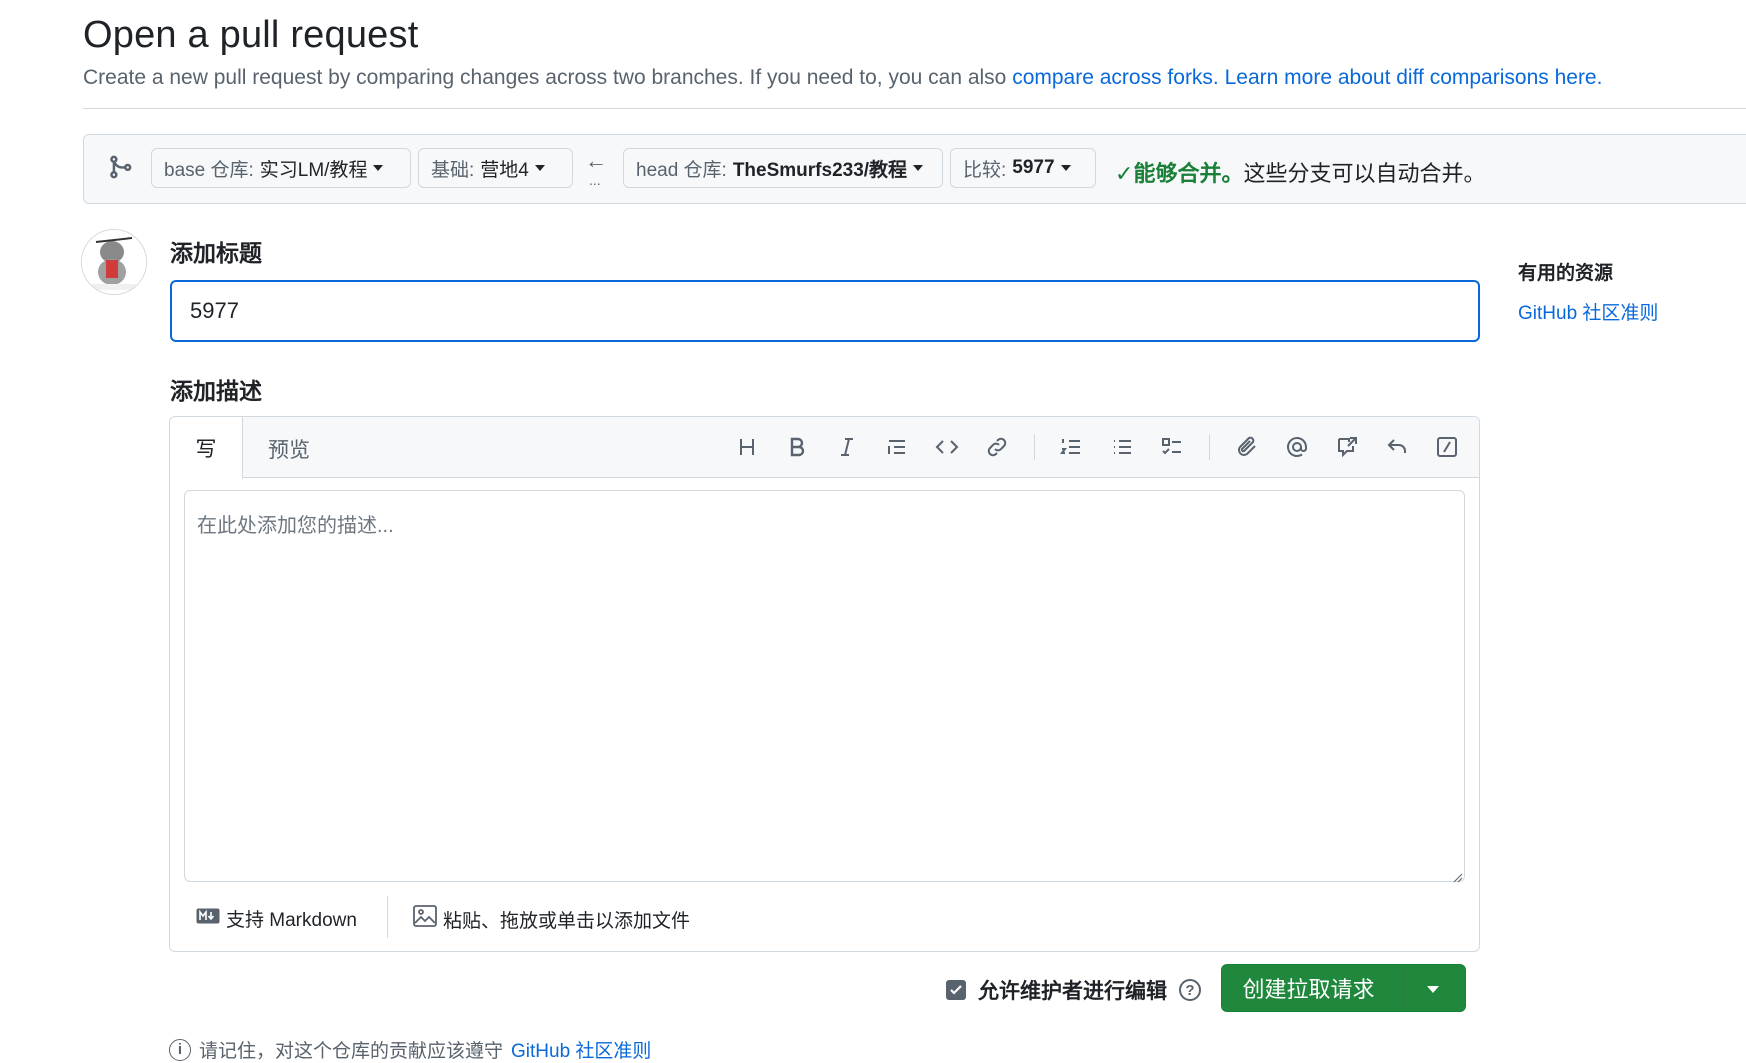 This screenshot has width=1746, height=1063. Describe the element at coordinates (581, 1049) in the screenshot. I see `community-guidelines-link: GitHub 社区准则` at that location.